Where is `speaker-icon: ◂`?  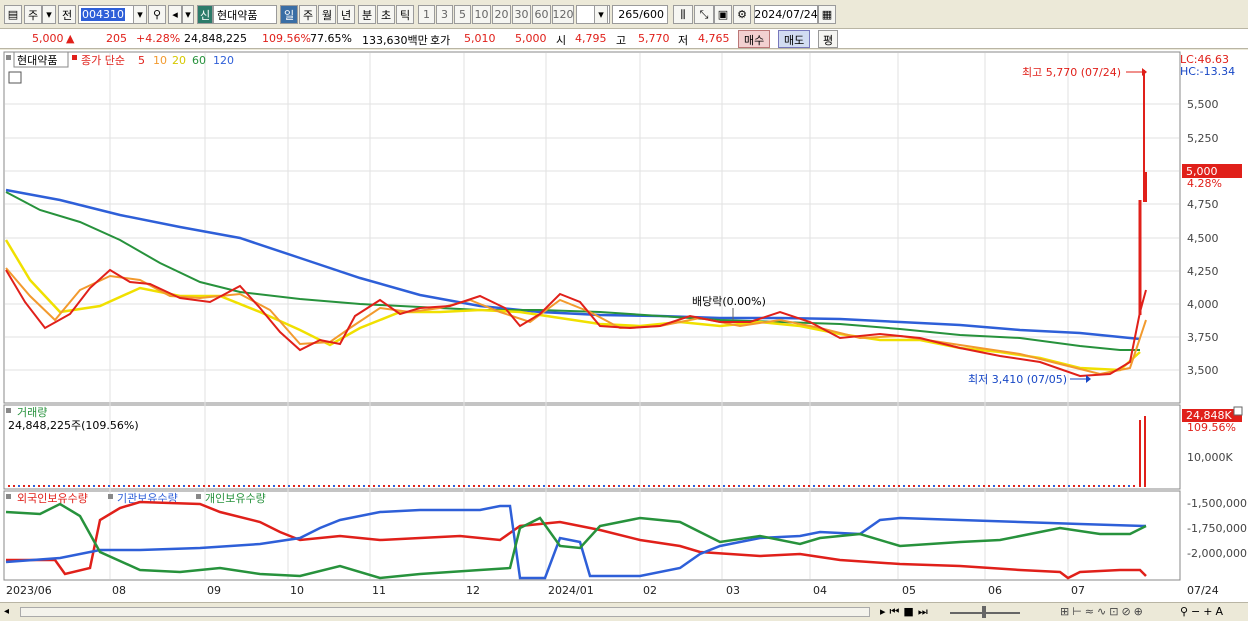
speaker-icon: ◂ is located at coordinates (175, 14).